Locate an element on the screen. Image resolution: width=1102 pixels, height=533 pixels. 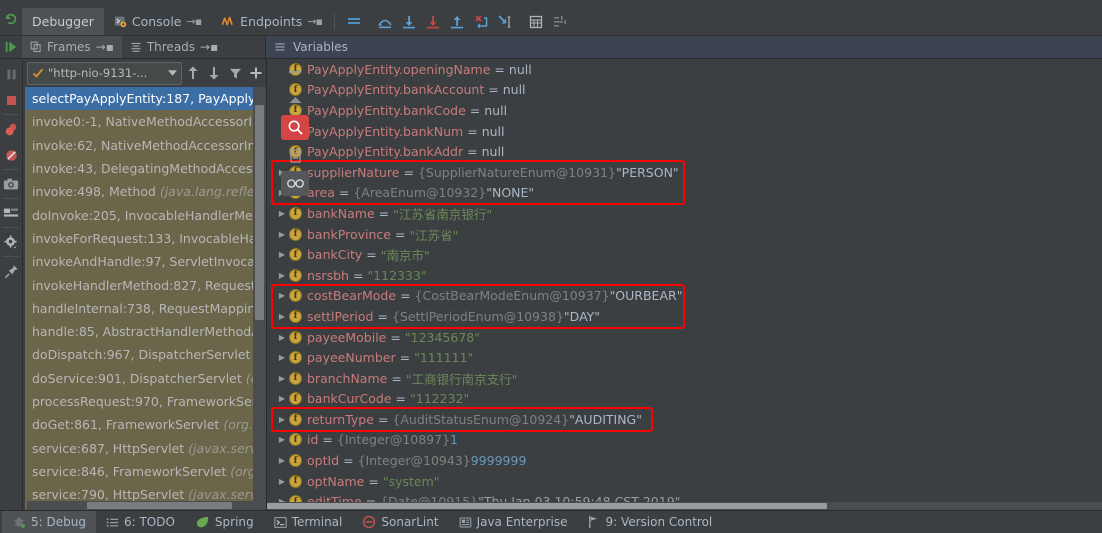
variable-row: ▶ f optId = {Integer@10943} 9999999 is located at coordinates (684, 460).